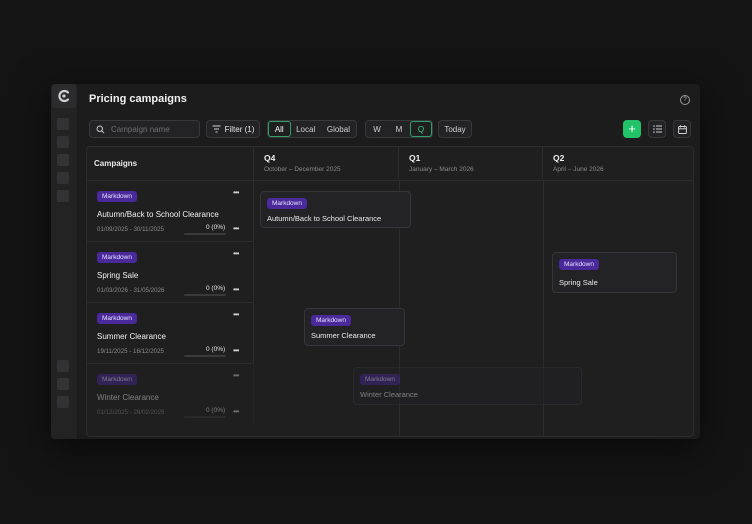 The height and width of the screenshot is (524, 752). Describe the element at coordinates (128, 397) in the screenshot. I see `campaign-name: Winter Clearance` at that location.